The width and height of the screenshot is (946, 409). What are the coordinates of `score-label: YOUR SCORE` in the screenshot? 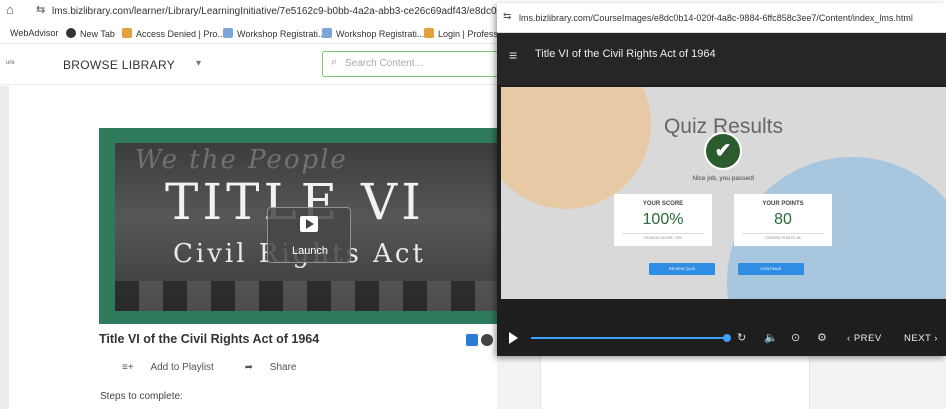 It's located at (663, 204).